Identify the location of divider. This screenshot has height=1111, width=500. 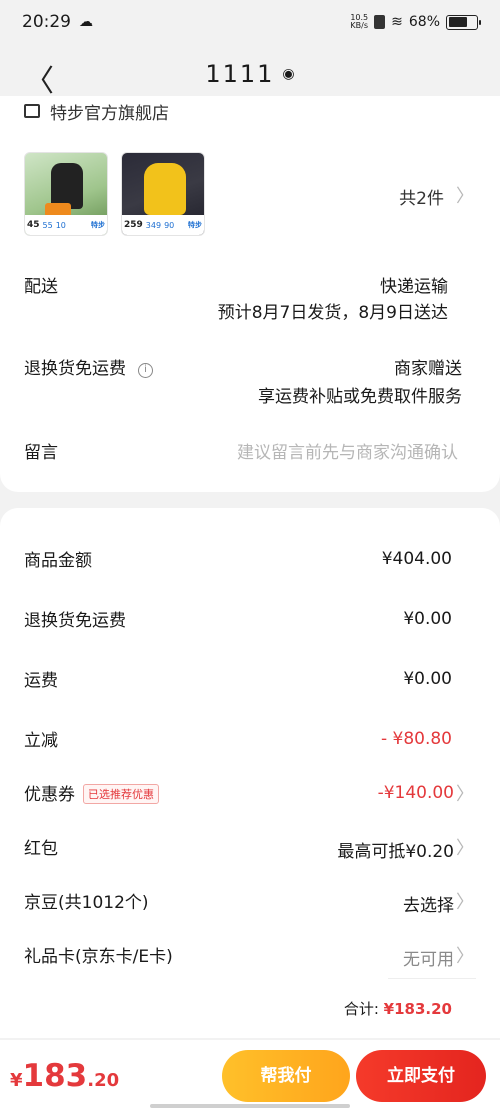
(432, 978).